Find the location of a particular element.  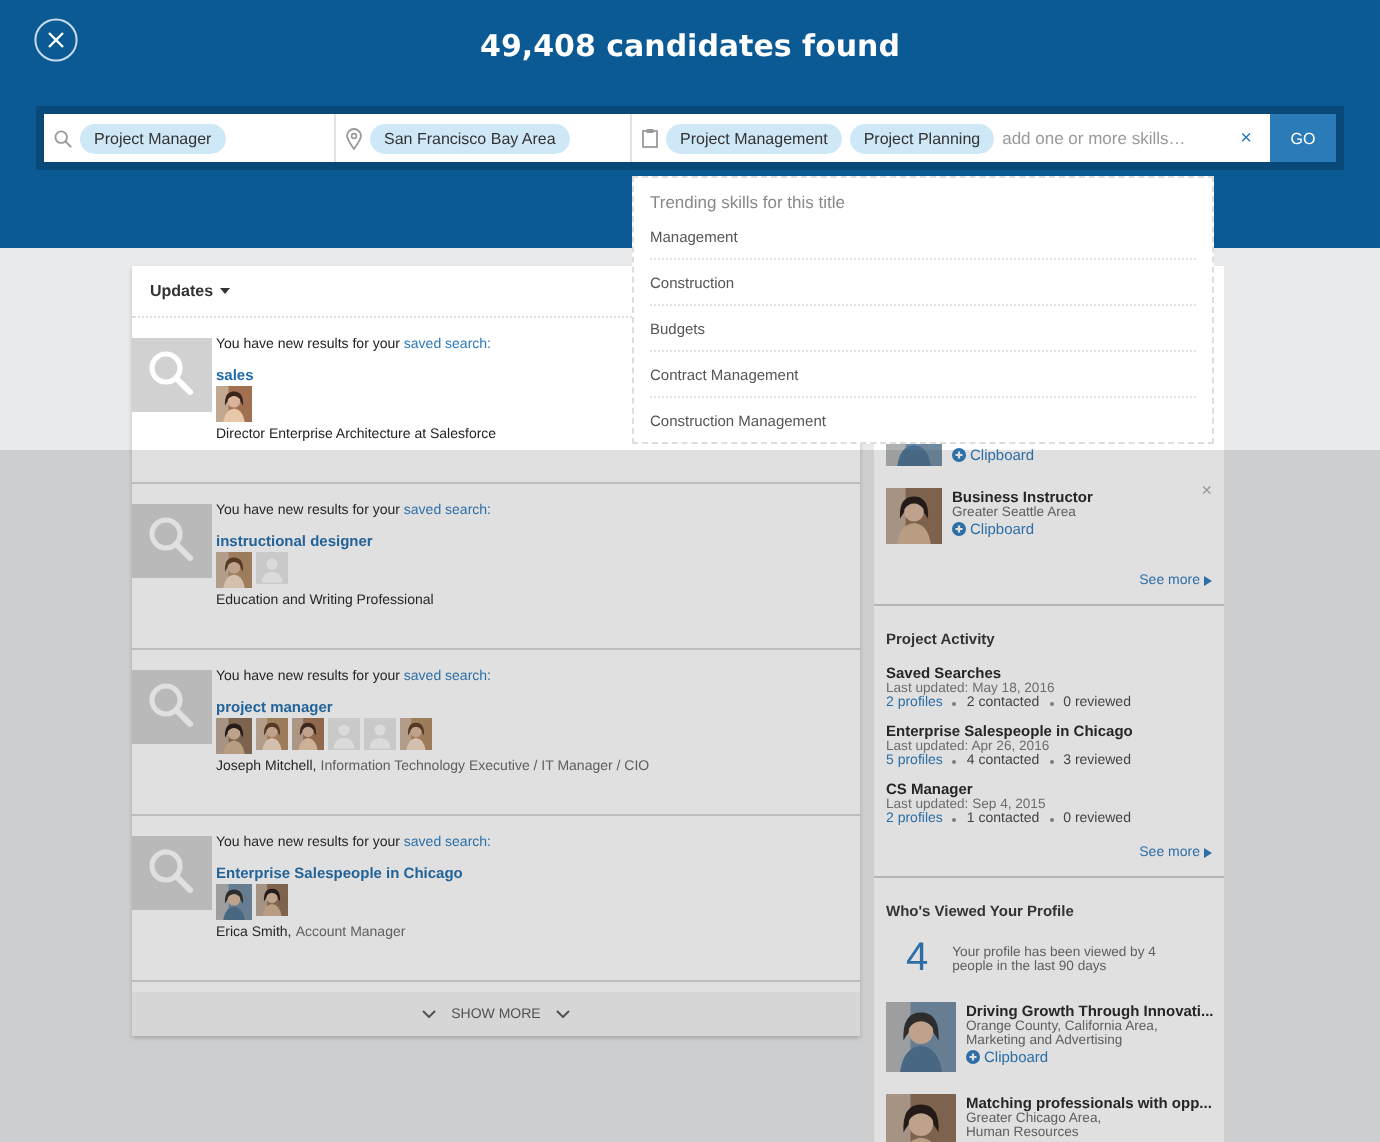

search-icon is located at coordinates (63, 138).